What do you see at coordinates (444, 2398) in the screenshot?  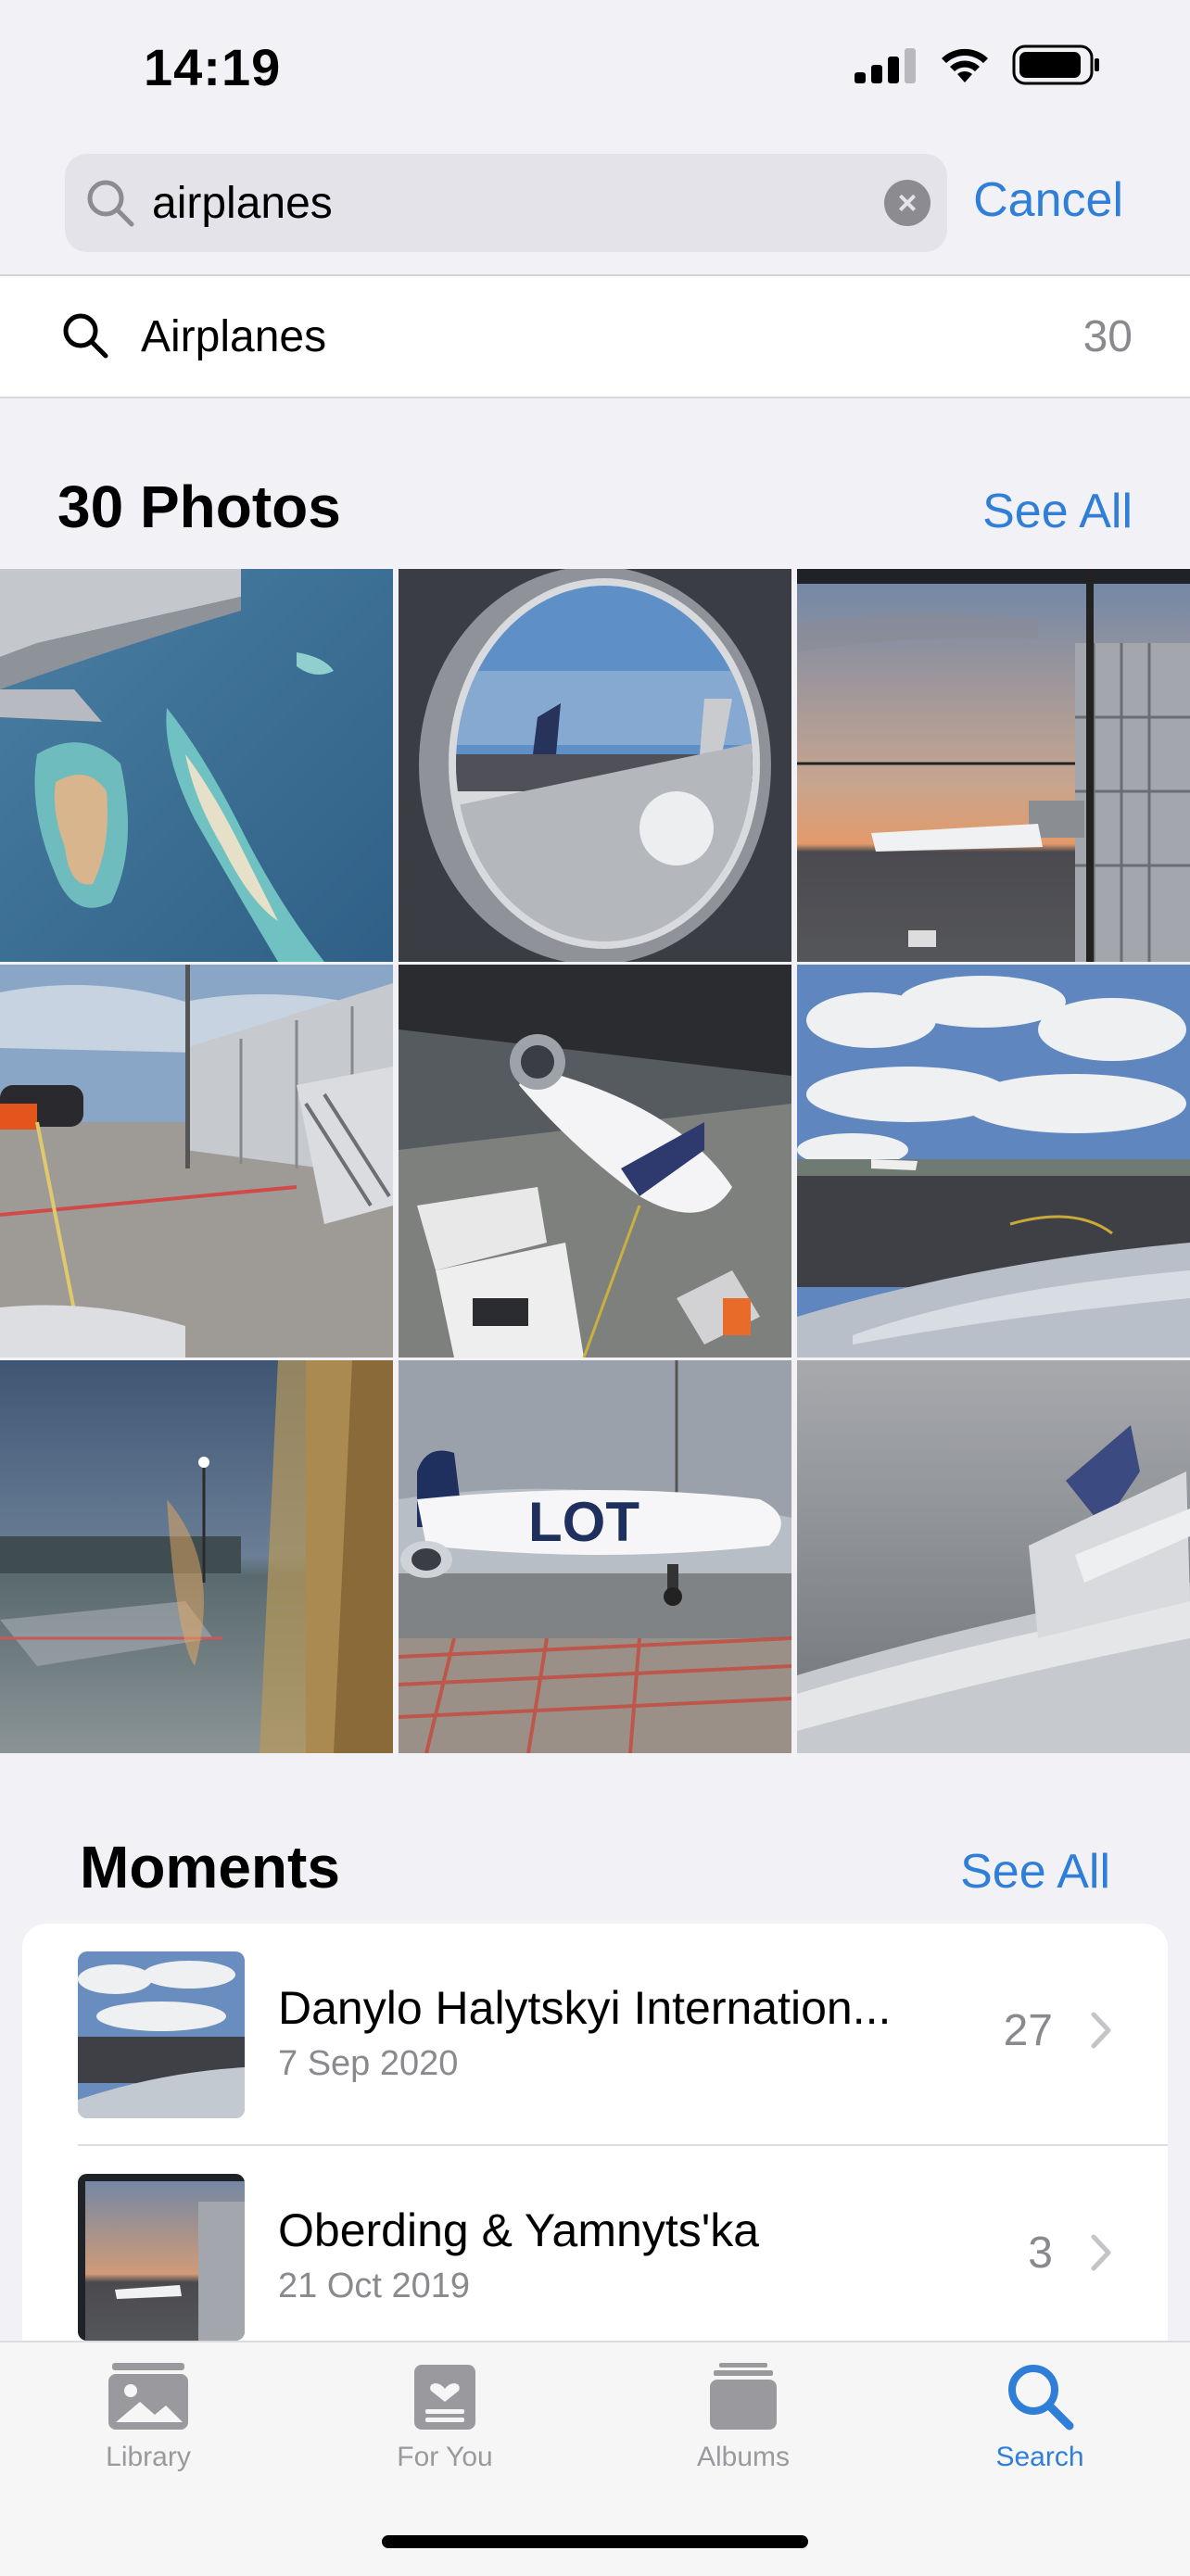 I see `for-you-icon` at bounding box center [444, 2398].